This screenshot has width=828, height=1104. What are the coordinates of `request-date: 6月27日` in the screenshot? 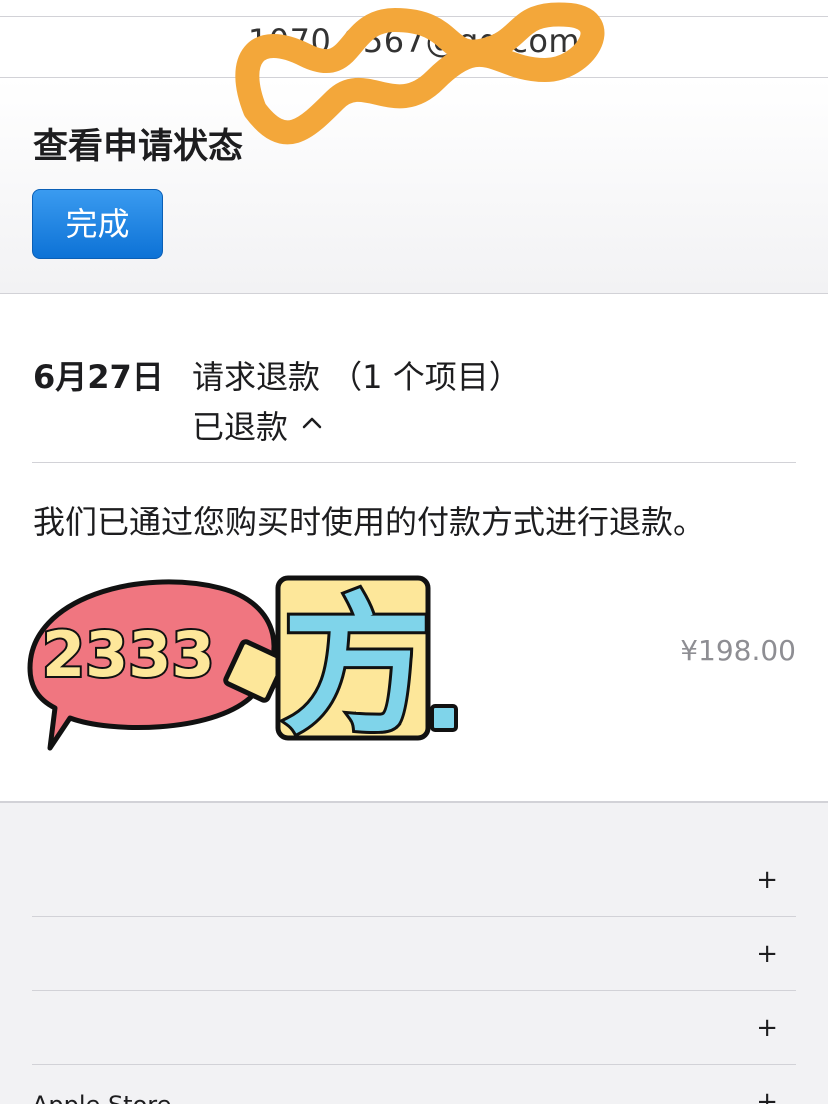 It's located at (98, 377).